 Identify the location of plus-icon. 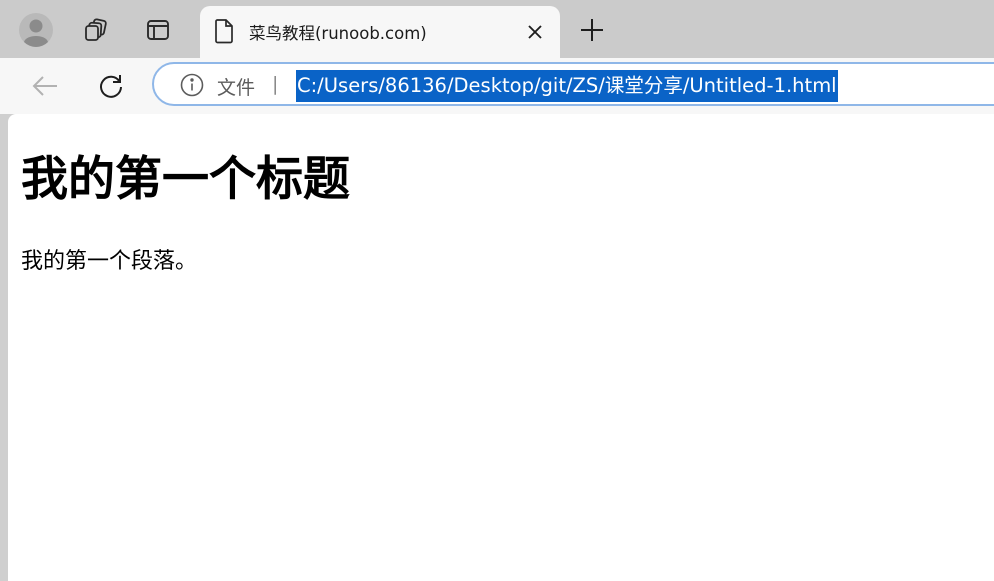
(592, 30).